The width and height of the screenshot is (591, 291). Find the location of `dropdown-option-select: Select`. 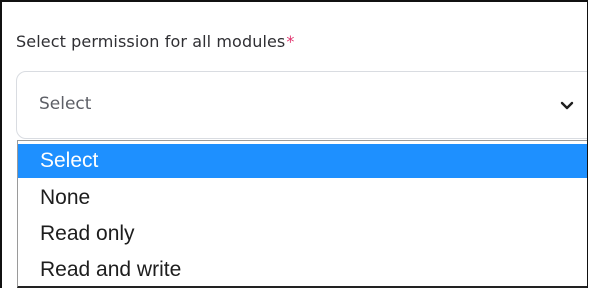

dropdown-option-select: Select is located at coordinates (302, 161).